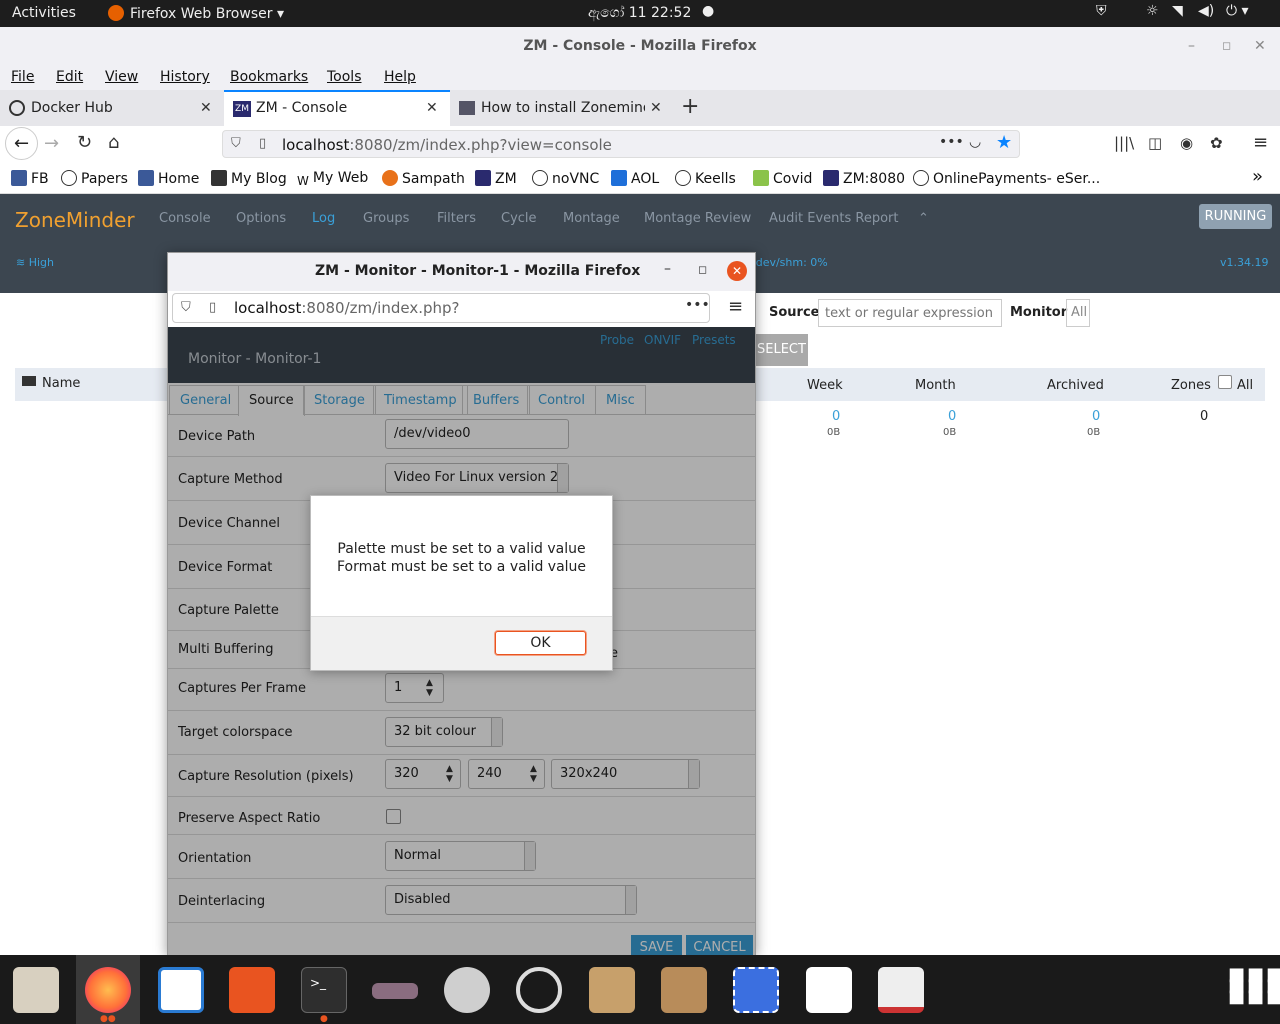  What do you see at coordinates (22, 77) in the screenshot?
I see `menu-file: File` at bounding box center [22, 77].